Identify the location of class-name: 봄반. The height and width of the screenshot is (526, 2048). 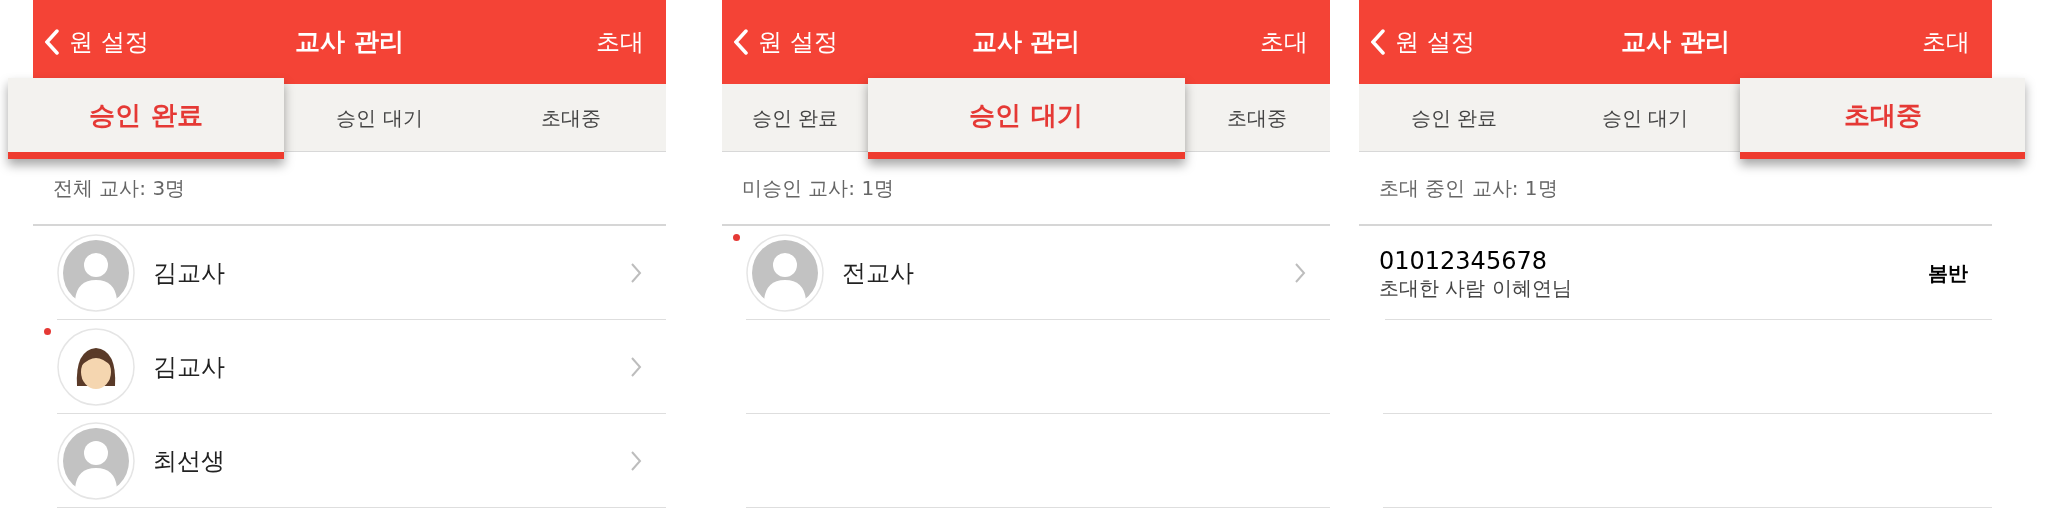
(1948, 273).